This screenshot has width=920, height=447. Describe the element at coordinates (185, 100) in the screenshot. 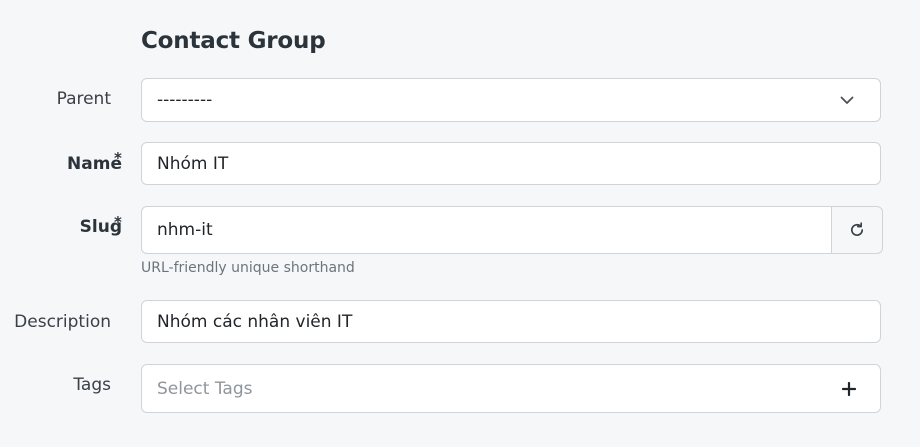

I see `parent-select-value: ---------` at that location.